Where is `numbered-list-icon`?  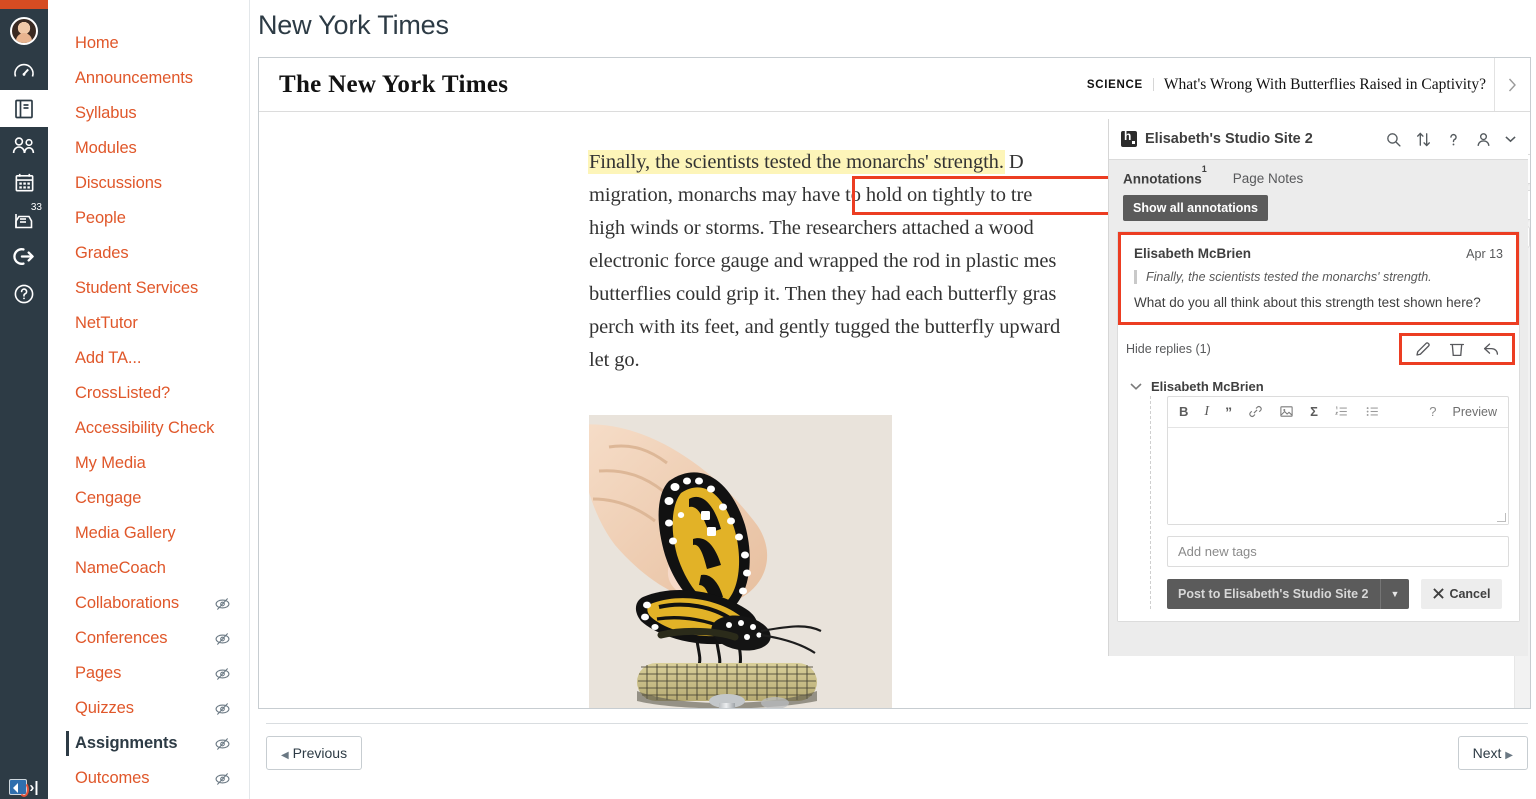 numbered-list-icon is located at coordinates (1341, 411).